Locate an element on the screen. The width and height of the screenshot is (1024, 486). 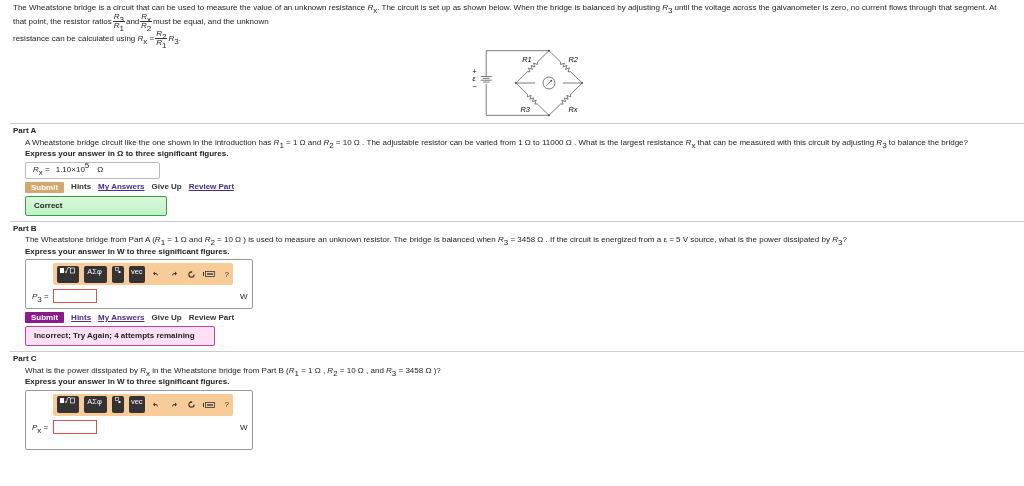
part-title: Part A is located at coordinates (25, 131).